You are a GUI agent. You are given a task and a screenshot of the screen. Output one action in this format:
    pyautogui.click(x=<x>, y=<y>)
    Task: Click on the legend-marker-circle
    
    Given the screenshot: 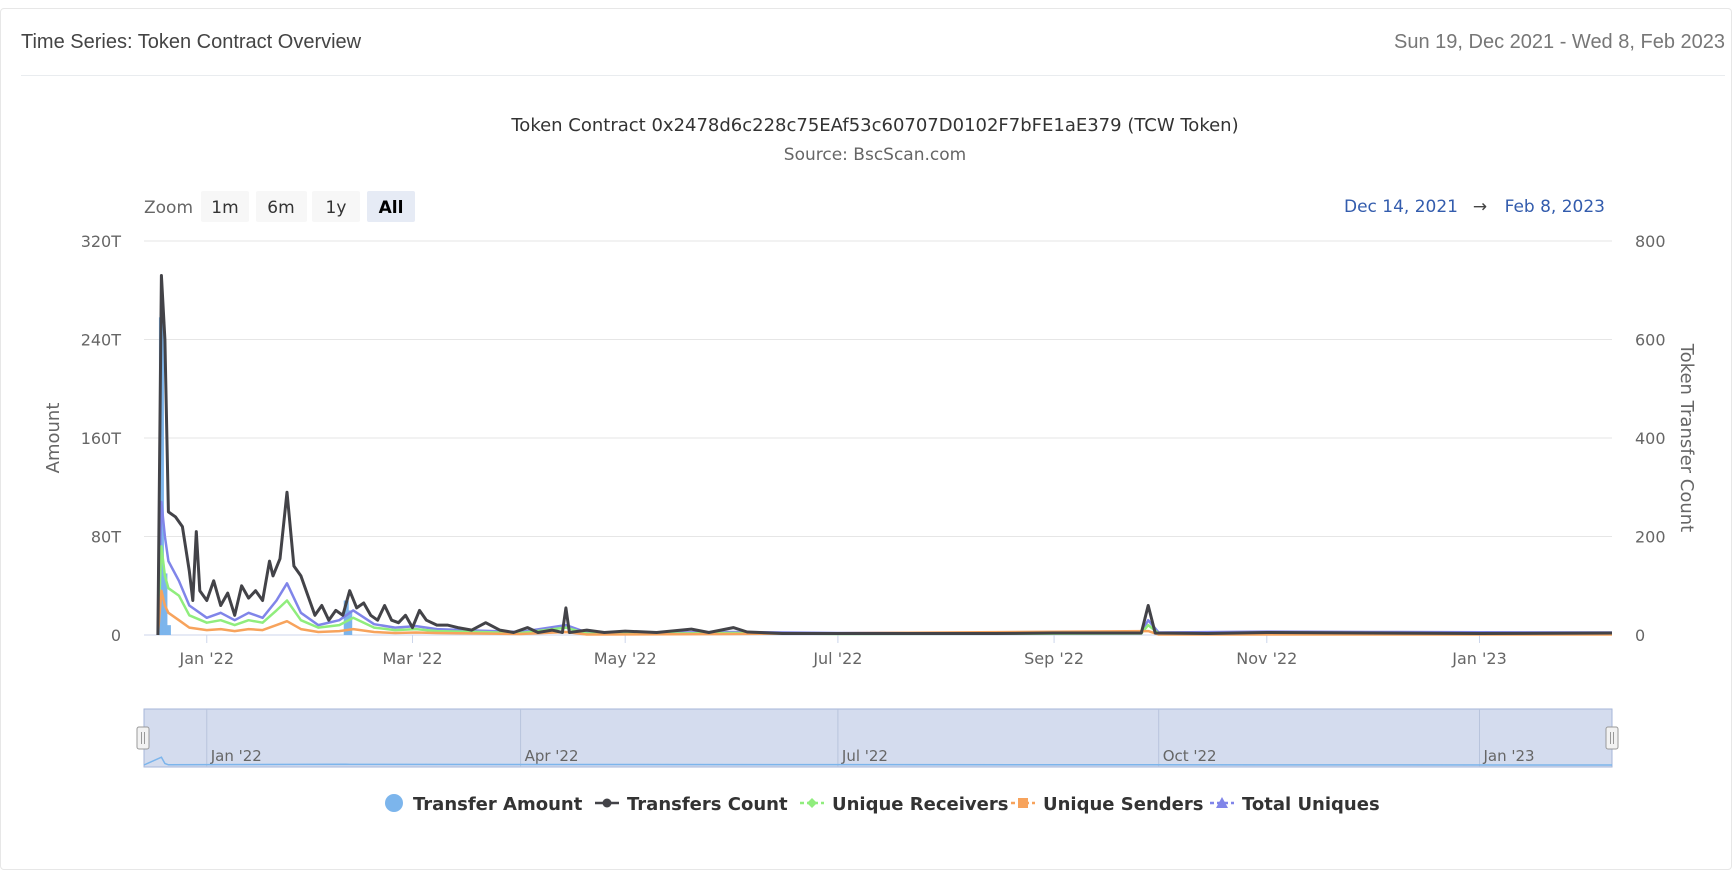 What is the action you would take?
    pyautogui.click(x=394, y=803)
    